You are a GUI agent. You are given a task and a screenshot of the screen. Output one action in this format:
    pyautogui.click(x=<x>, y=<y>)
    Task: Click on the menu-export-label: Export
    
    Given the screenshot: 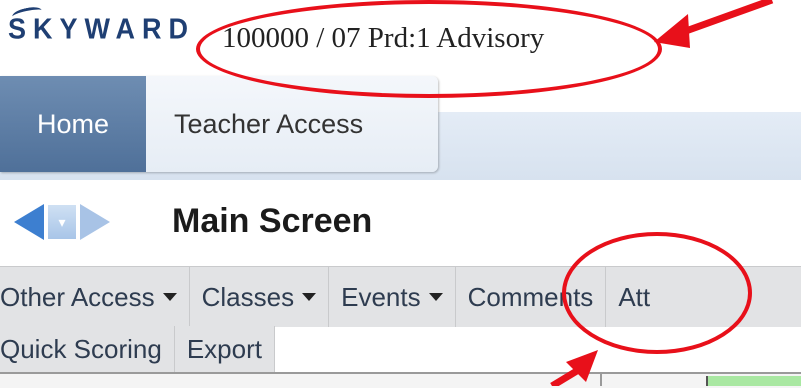 What is the action you would take?
    pyautogui.click(x=224, y=348)
    